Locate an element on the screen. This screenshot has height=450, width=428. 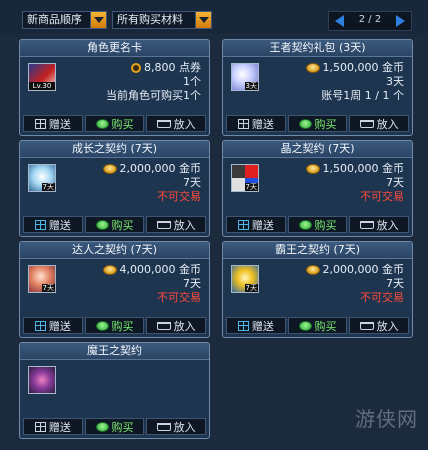
item-price: 4,000,000 is located at coordinates (147, 269).